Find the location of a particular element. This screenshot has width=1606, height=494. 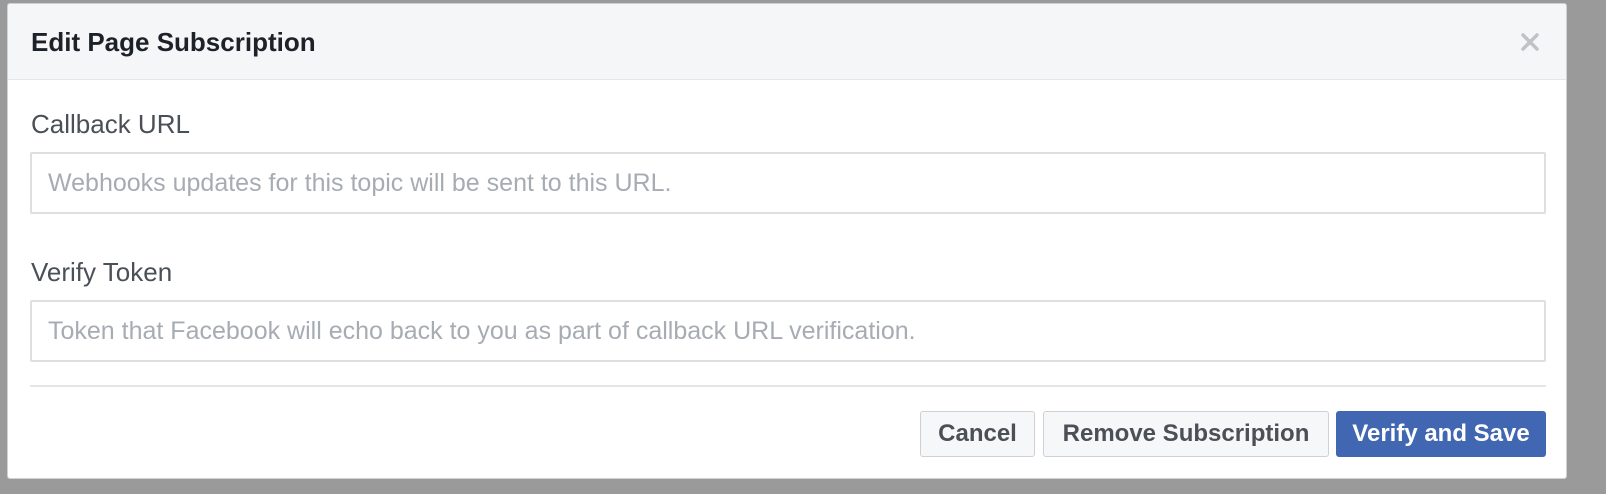

footer-divider is located at coordinates (788, 386).